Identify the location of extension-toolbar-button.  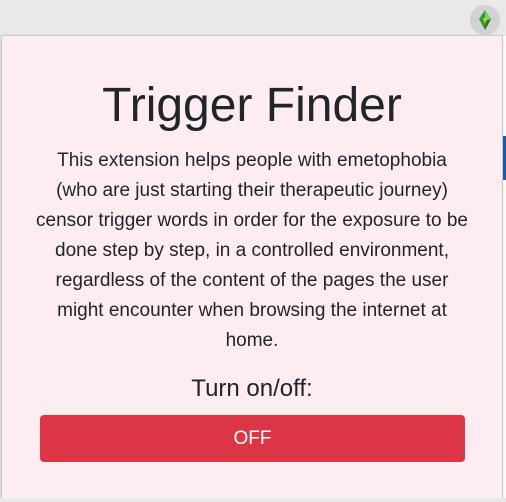
(485, 20).